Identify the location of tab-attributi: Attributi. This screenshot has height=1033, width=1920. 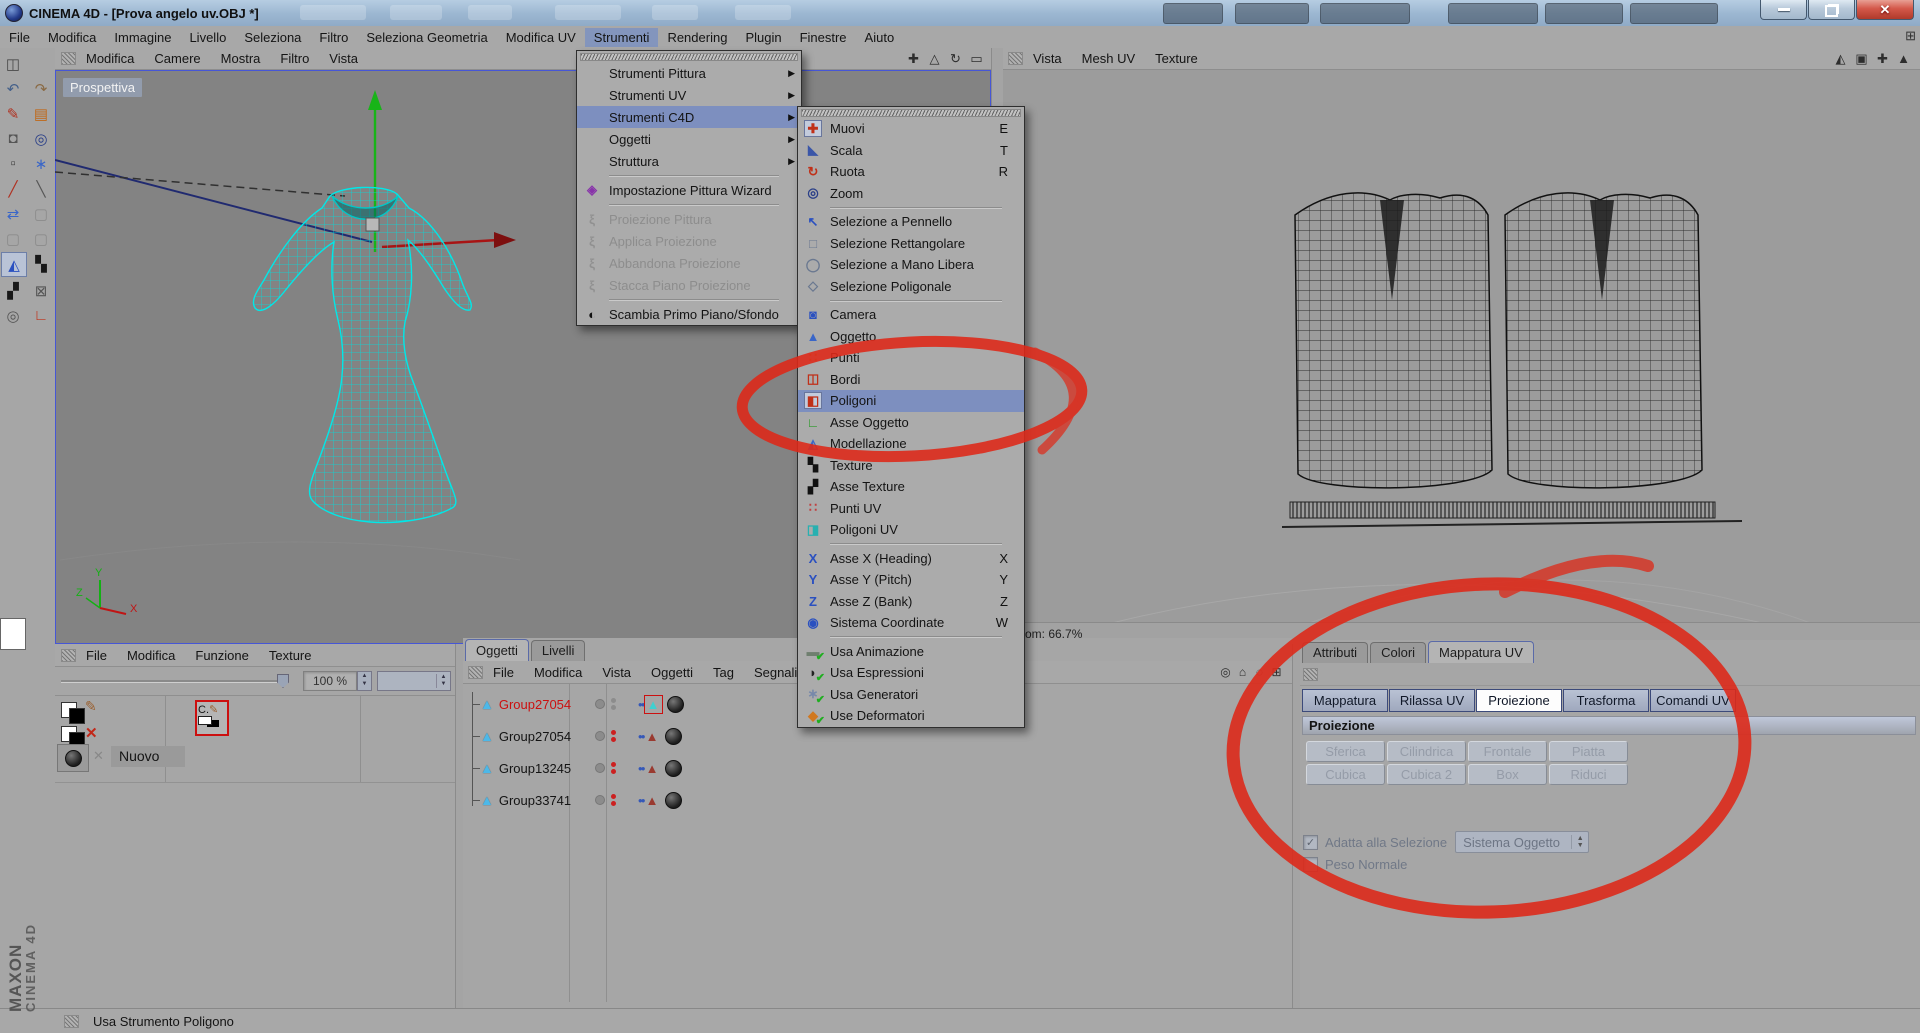
(1335, 652).